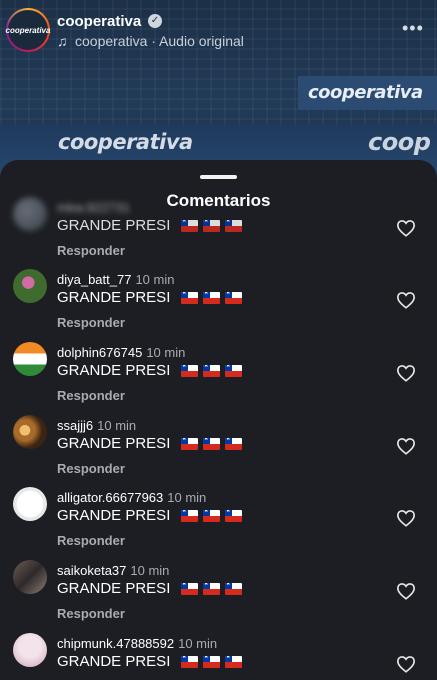 This screenshot has height=680, width=437. I want to click on comment-header: ssajjj6 10 min, so click(96, 425).